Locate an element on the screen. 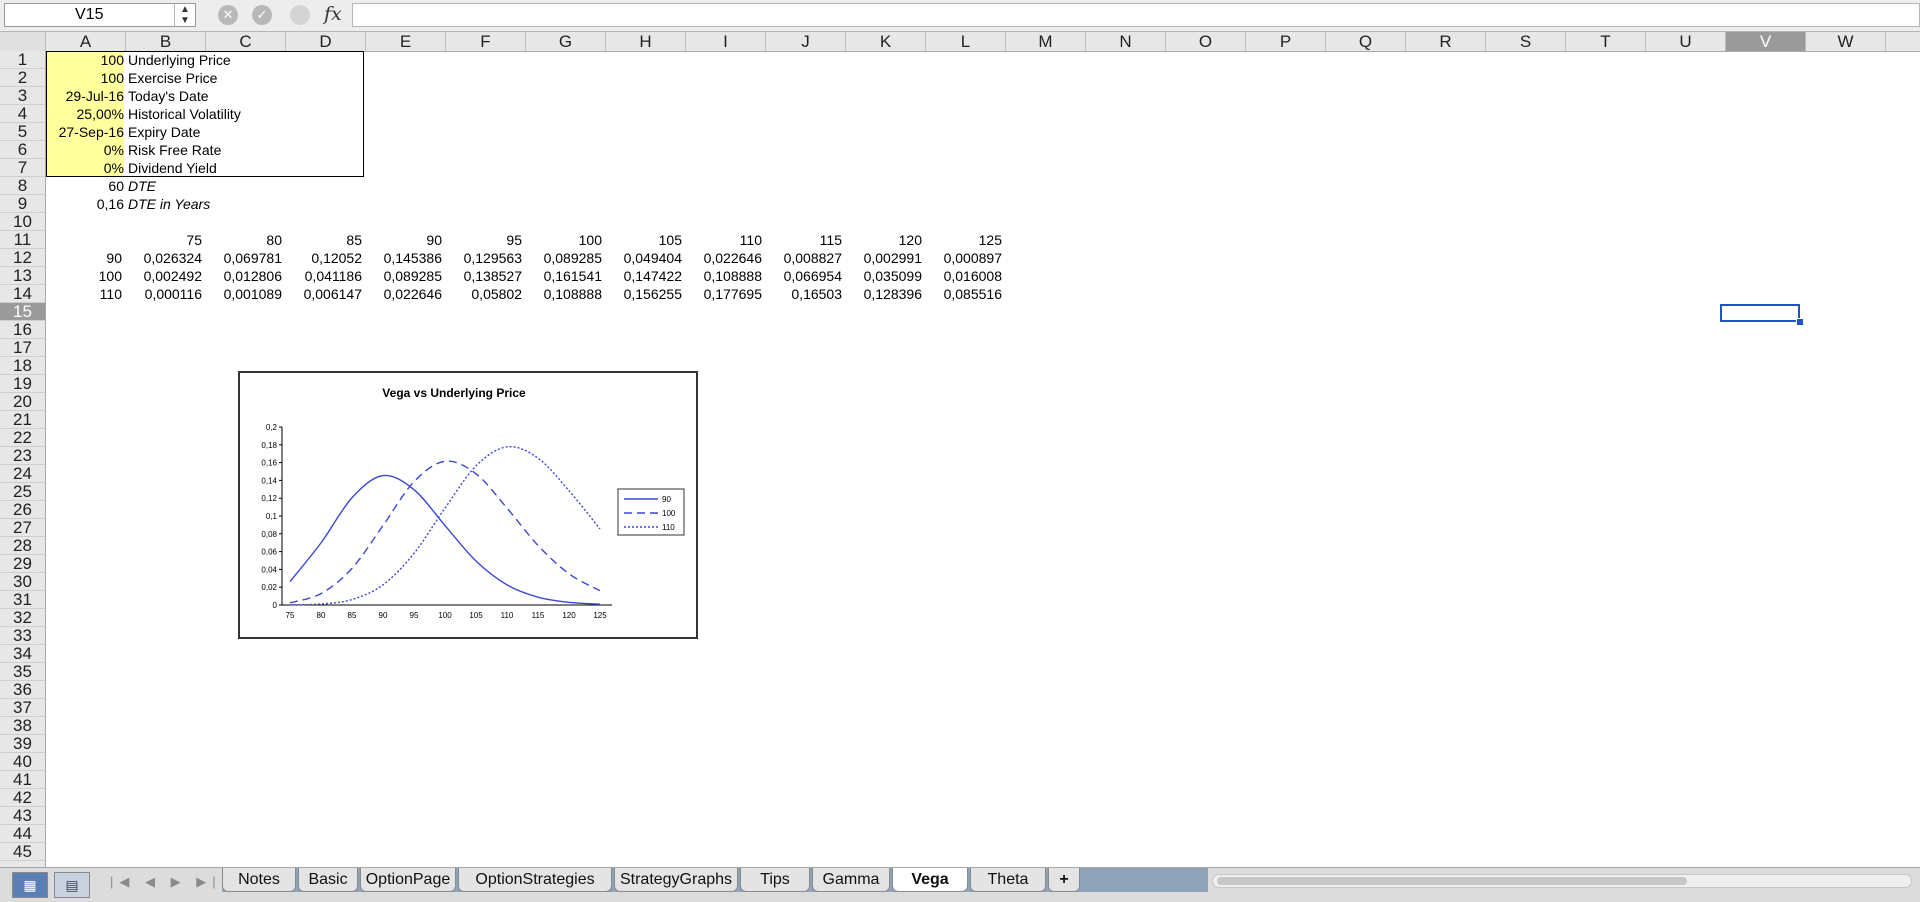 The image size is (1920, 902). row-header-27: 27 is located at coordinates (22, 528).